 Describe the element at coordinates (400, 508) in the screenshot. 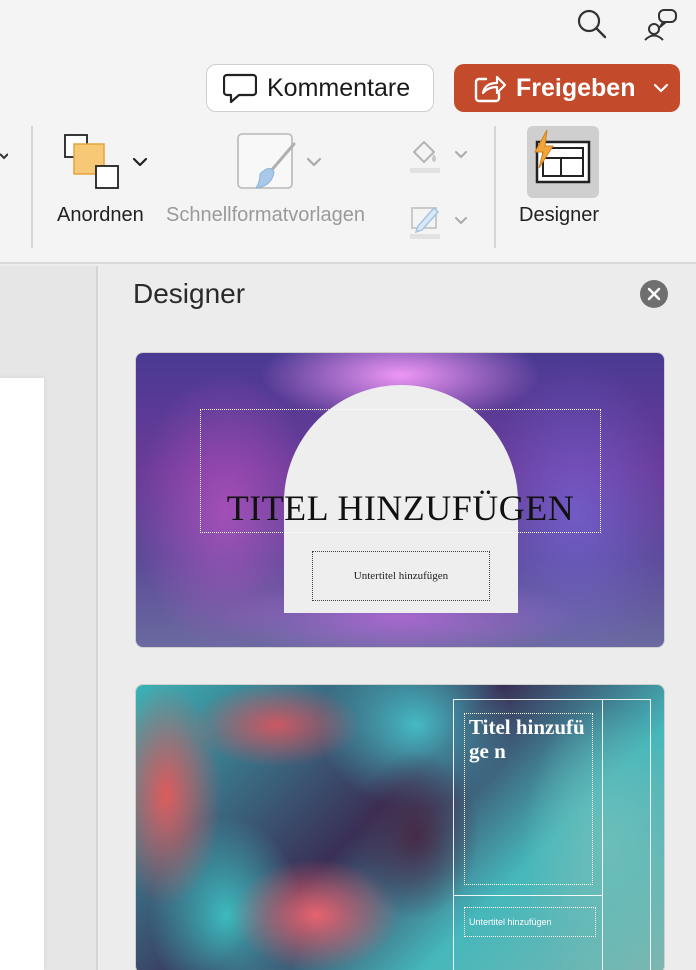

I see `design-title: Titel hinzufügen` at that location.